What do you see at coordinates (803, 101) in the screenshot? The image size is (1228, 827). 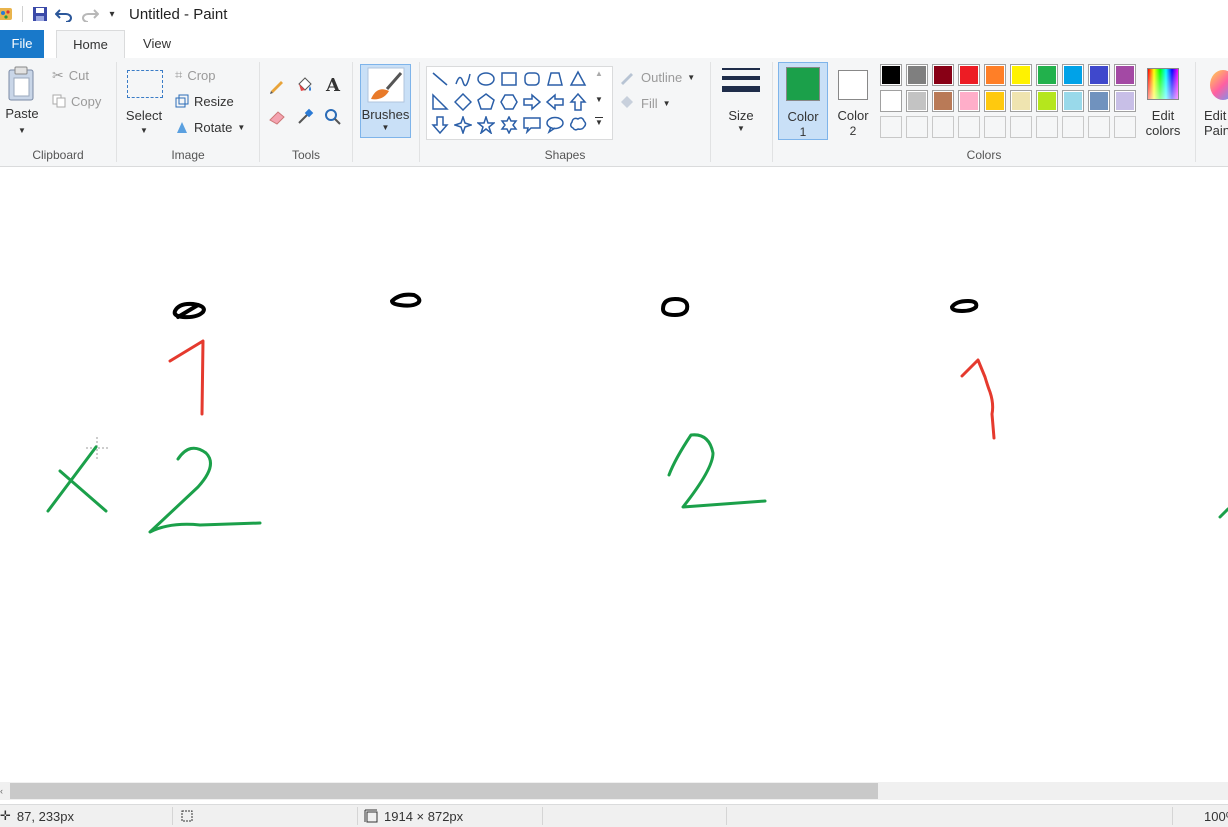 I see `color1-button: Color 1` at bounding box center [803, 101].